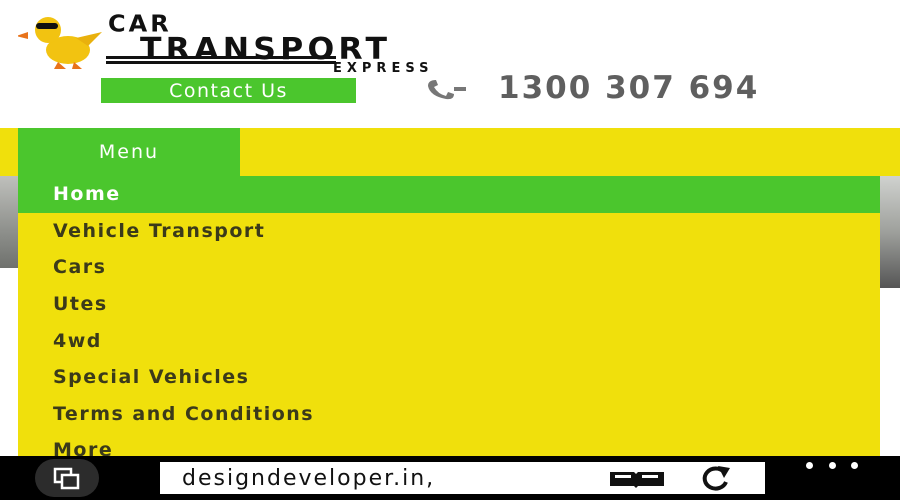  I want to click on menu-item-special-vehicles: Special Vehicles, so click(449, 377).